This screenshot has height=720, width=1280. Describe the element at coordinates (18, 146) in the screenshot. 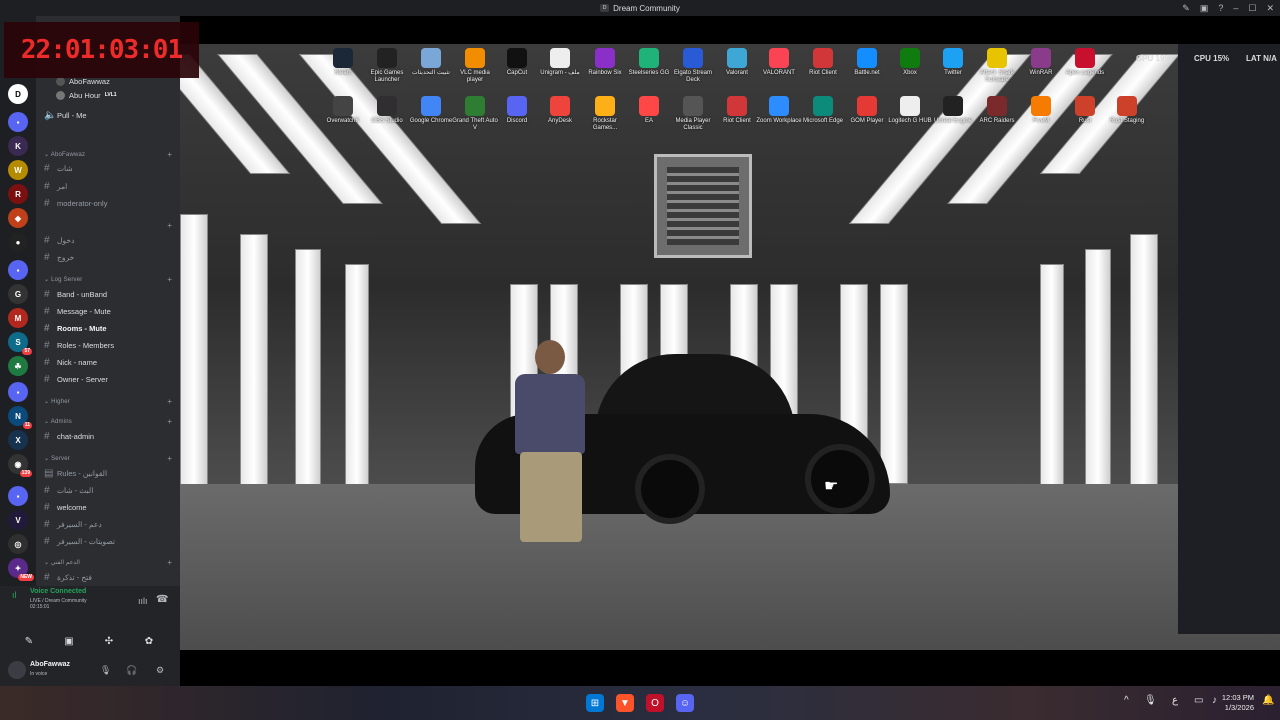

I see `server-icon: K` at that location.